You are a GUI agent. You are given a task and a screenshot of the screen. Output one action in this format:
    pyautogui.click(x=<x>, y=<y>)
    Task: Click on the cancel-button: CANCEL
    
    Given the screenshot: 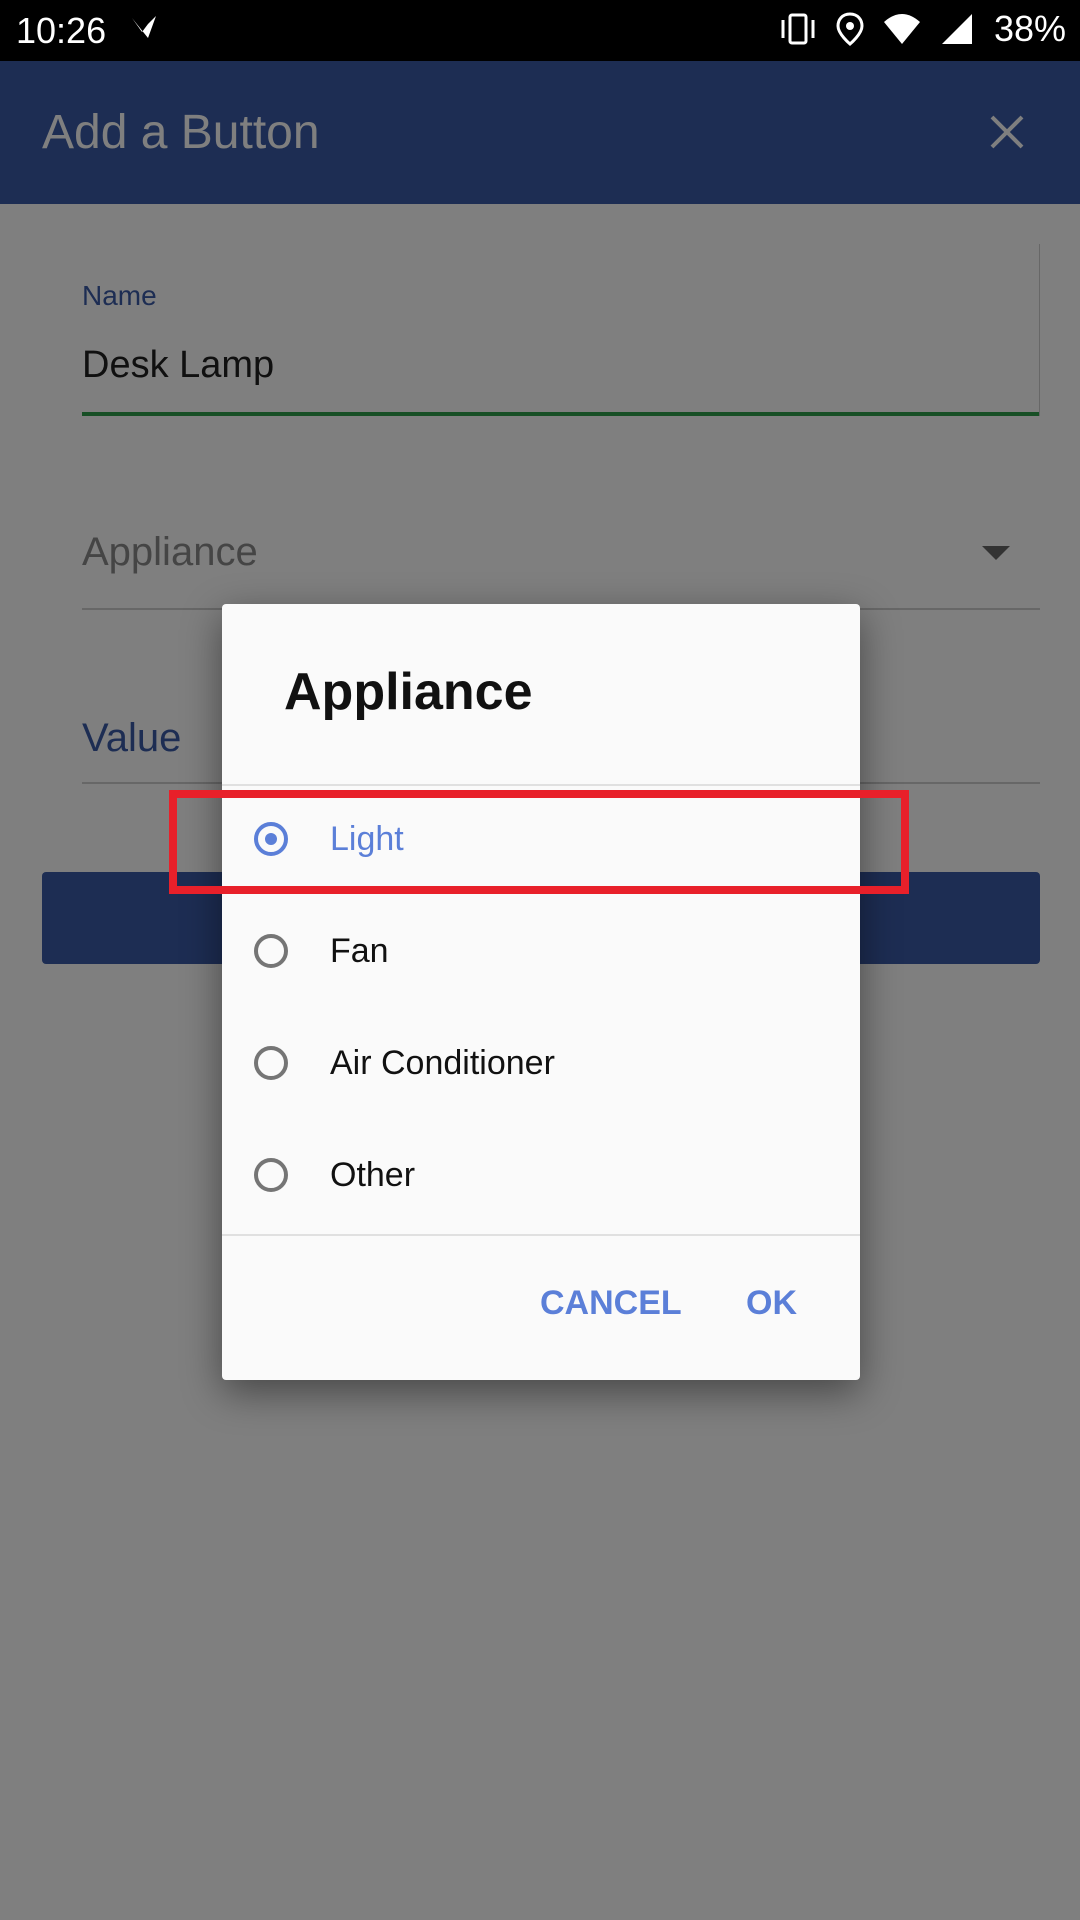 What is the action you would take?
    pyautogui.click(x=611, y=1303)
    